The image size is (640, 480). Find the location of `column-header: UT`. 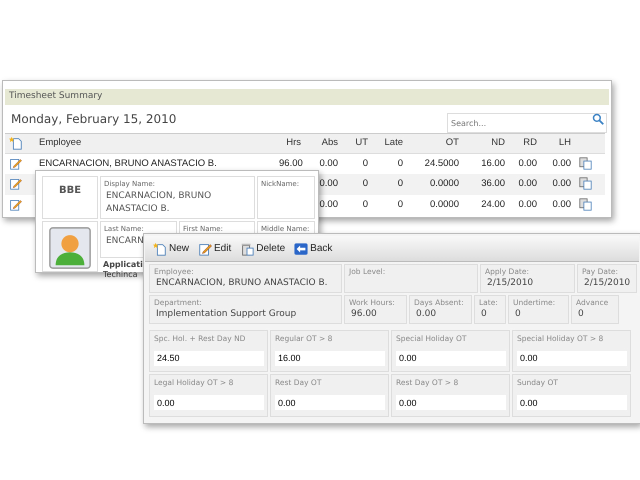

column-header: UT is located at coordinates (357, 143).